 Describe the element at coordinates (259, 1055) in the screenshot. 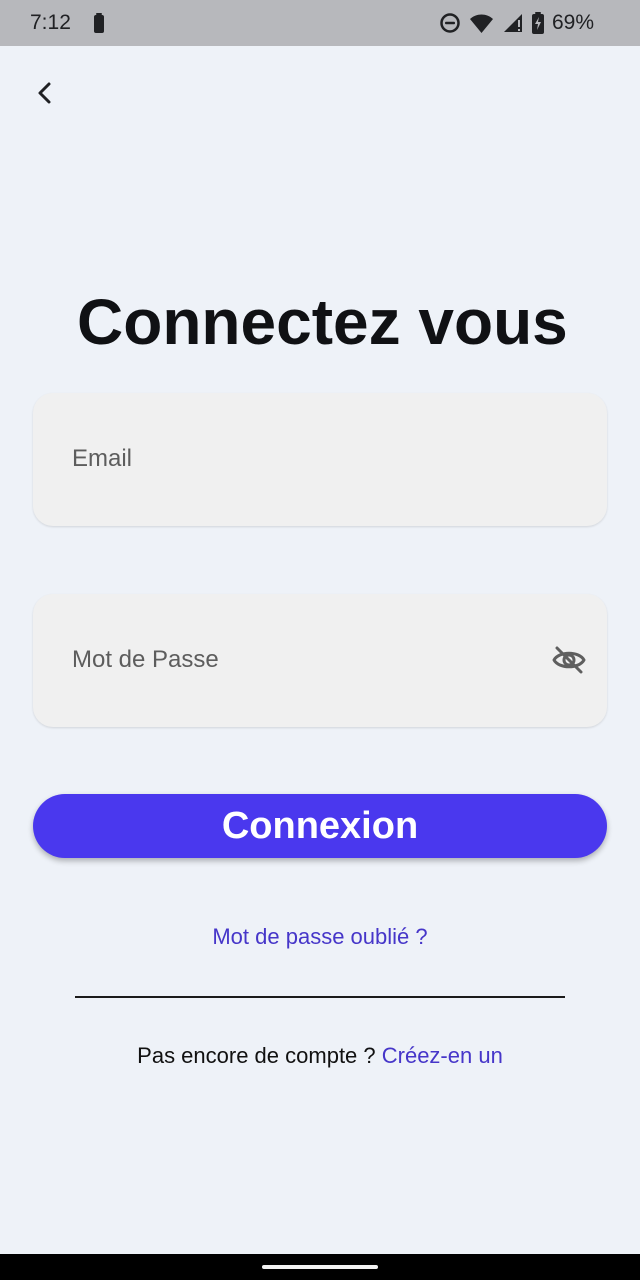

I see `signup-prompt: Pas encore de compte ?` at that location.